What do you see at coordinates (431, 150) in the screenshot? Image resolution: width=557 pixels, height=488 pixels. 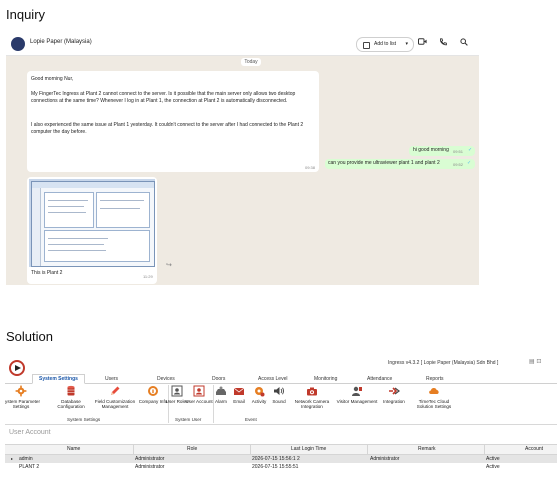 I see `message-text: hi good morning` at bounding box center [431, 150].